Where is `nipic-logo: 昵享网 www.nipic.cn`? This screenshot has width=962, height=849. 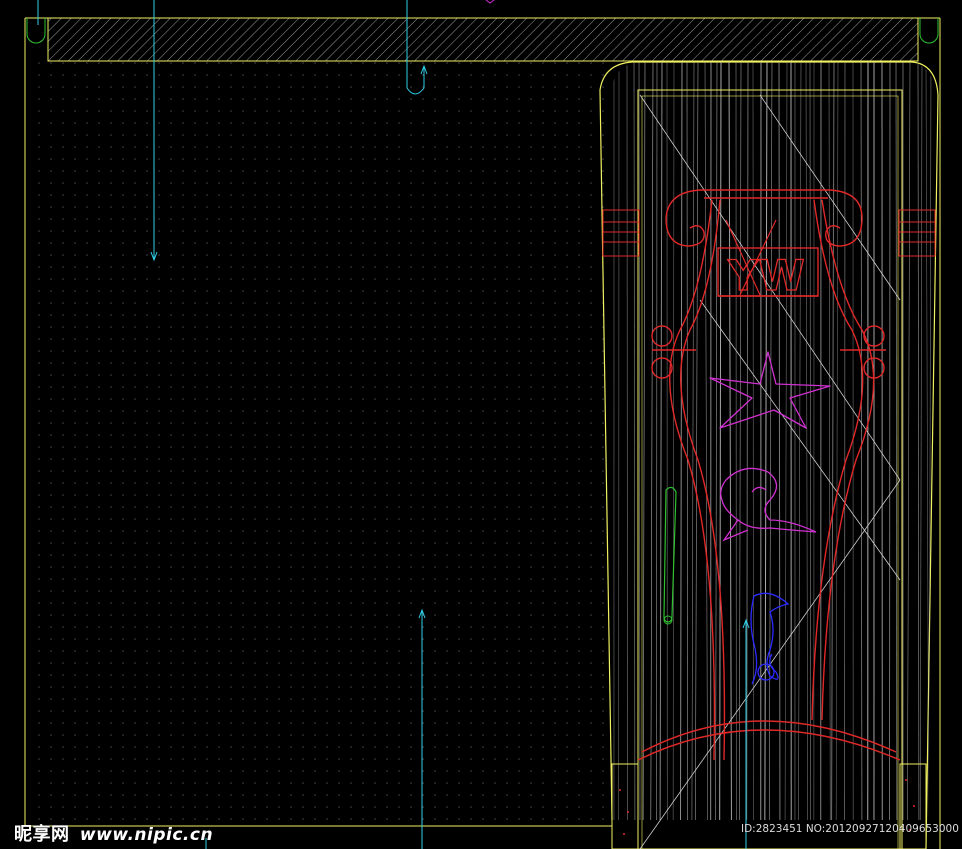
nipic-logo: 昵享网 www.nipic.cn is located at coordinates (114, 832).